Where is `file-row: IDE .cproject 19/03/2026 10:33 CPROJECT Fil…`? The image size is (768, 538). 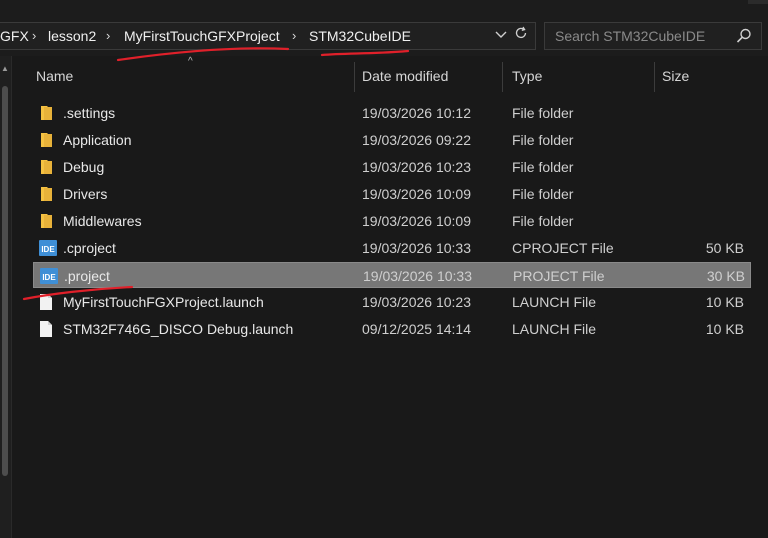 file-row: IDE .cproject 19/03/2026 10:33 CPROJECT Fil… is located at coordinates (392, 248).